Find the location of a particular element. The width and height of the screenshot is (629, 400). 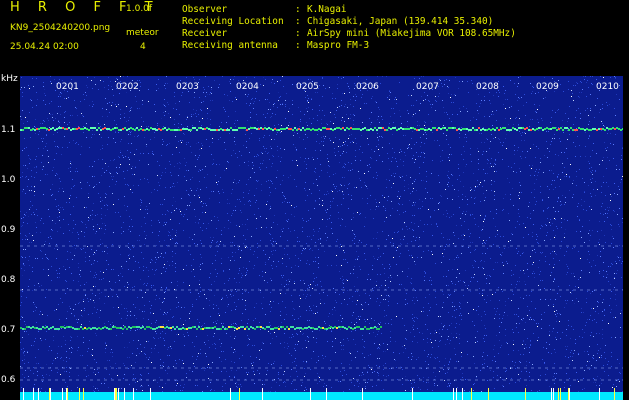

x-tick-label: 0204 is located at coordinates (247, 87).